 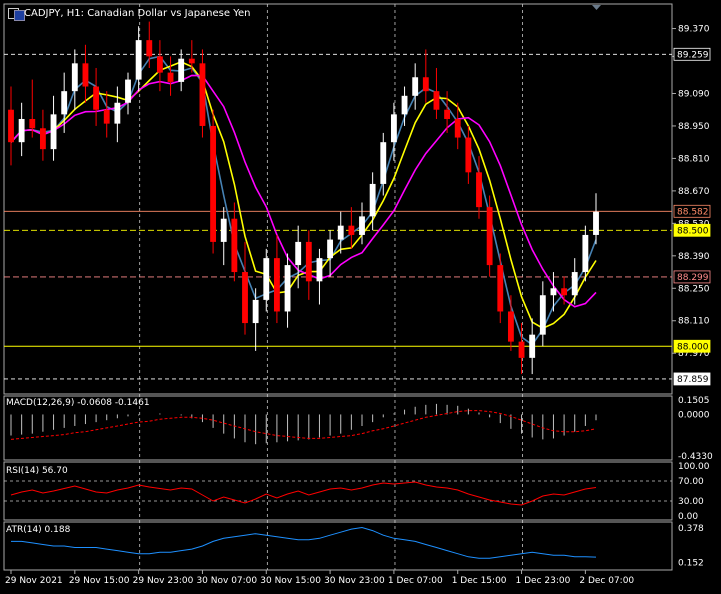 What do you see at coordinates (691, 502) in the screenshot?
I see `rsi-y-tick-label: 30.00` at bounding box center [691, 502].